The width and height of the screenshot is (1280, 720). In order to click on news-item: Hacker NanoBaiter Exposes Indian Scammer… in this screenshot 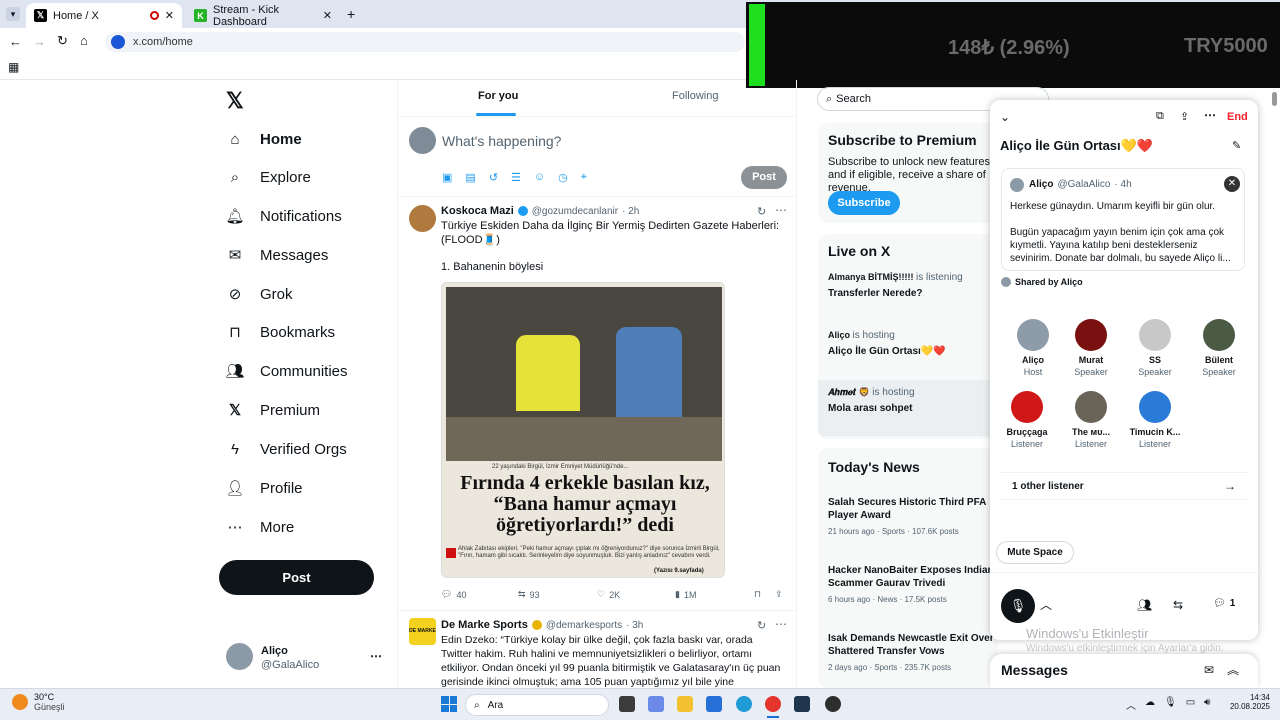, I will do `click(913, 584)`.